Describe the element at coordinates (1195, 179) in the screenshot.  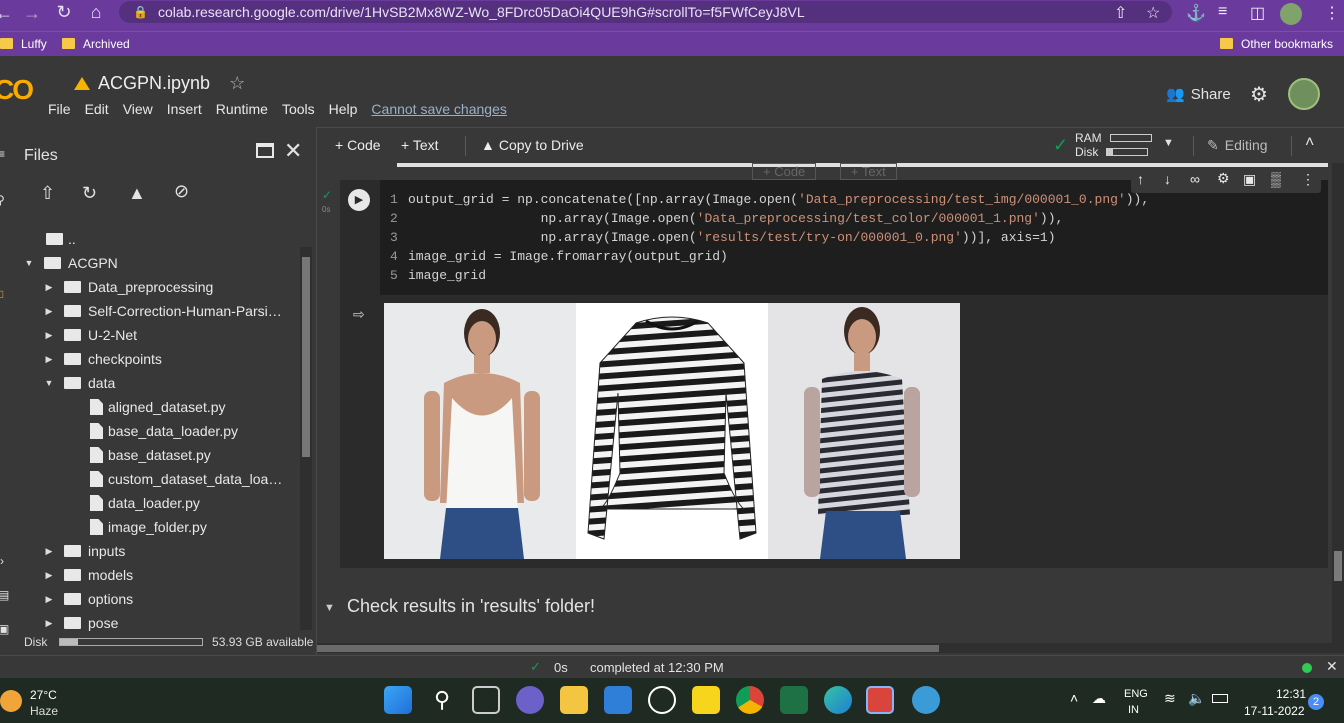
I see `link-icon: ∞` at that location.